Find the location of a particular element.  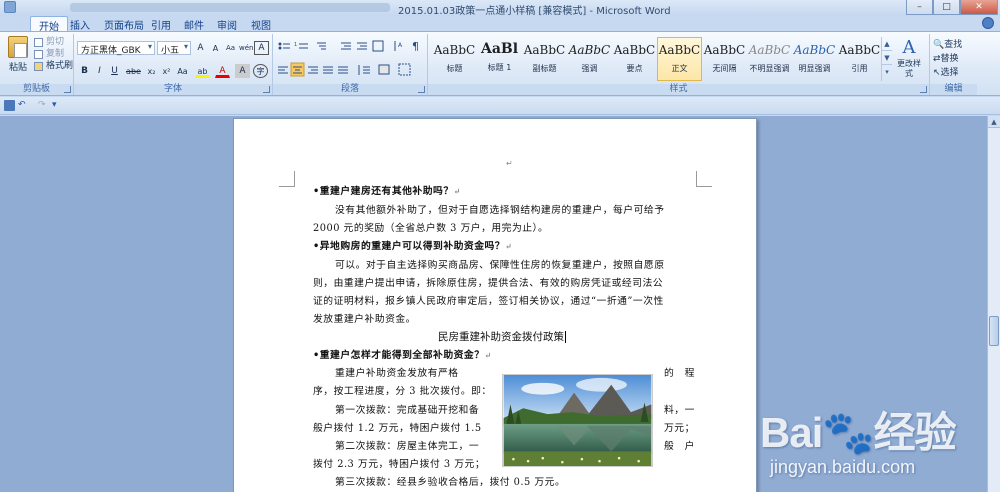

section-title: 民房重建补助资金拨付政策 is located at coordinates (502, 336).